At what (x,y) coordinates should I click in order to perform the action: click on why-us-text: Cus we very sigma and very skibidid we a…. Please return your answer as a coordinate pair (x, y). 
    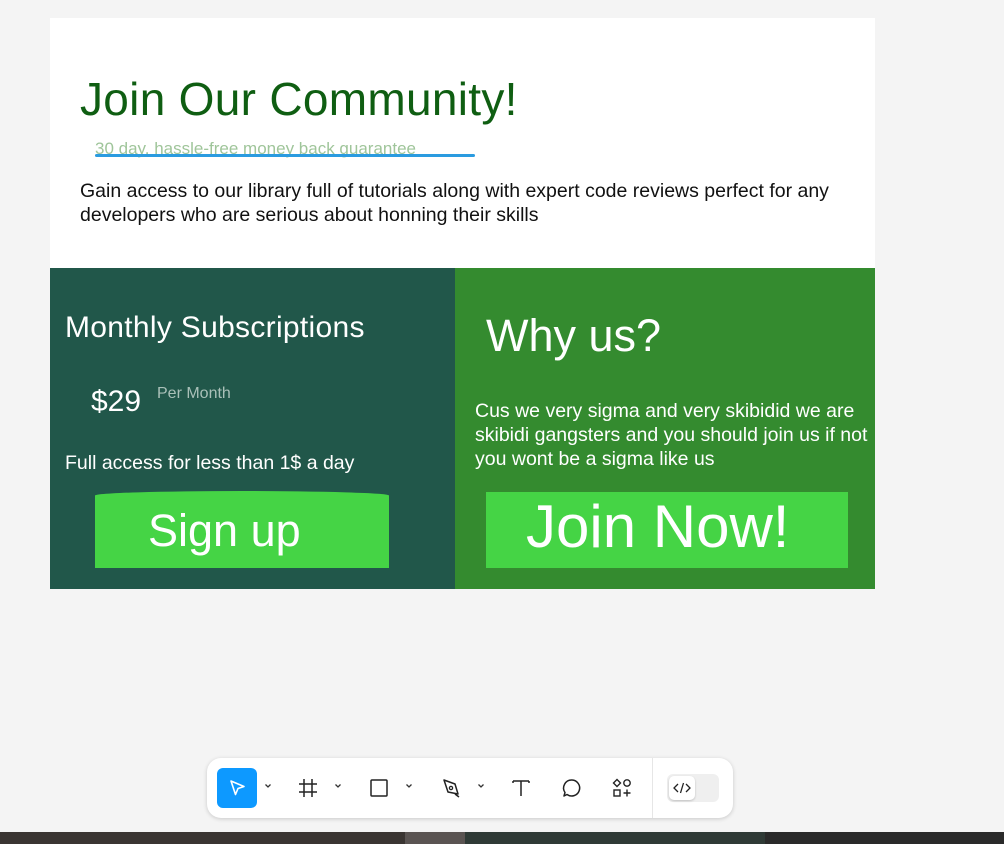
    Looking at the image, I should click on (671, 435).